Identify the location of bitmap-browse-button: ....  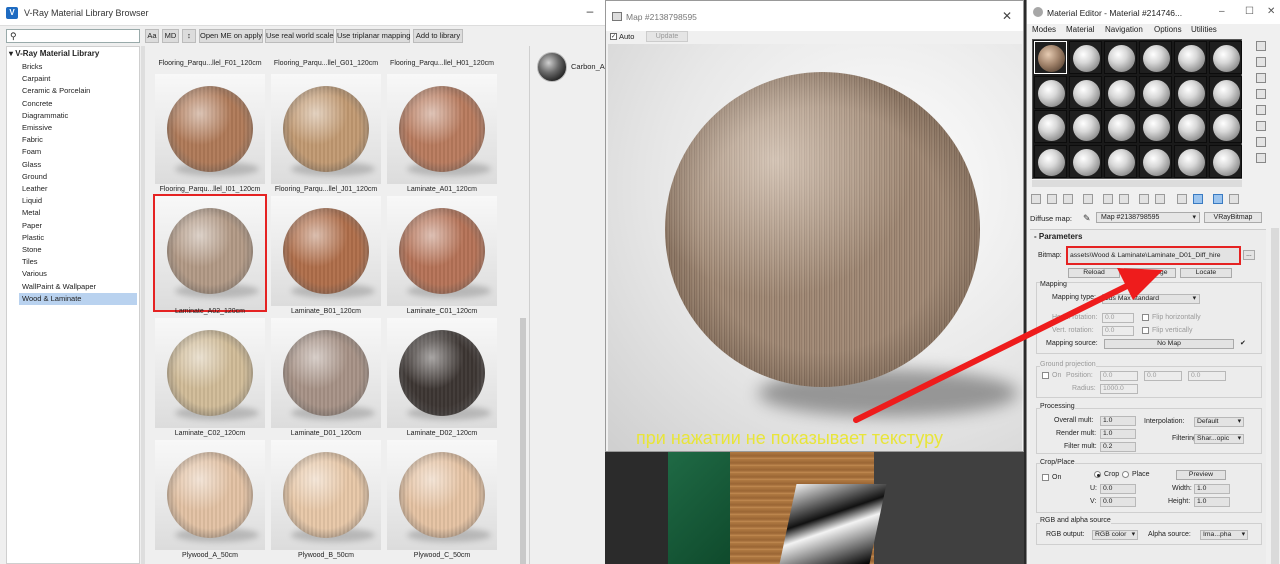
(1249, 255).